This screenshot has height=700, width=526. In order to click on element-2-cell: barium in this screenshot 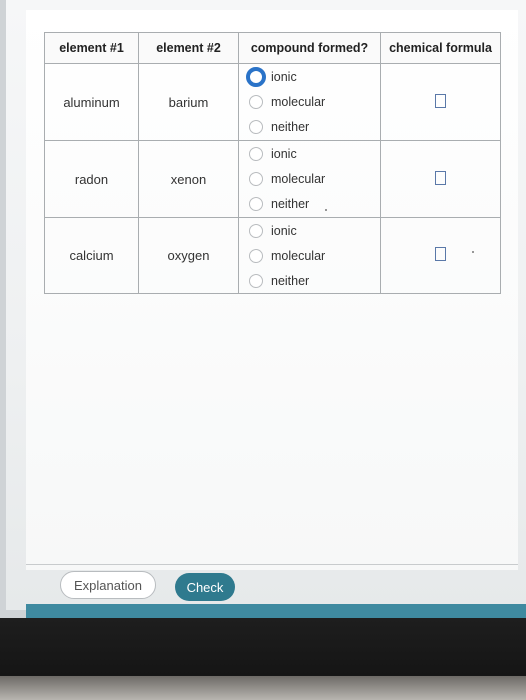, I will do `click(188, 102)`.